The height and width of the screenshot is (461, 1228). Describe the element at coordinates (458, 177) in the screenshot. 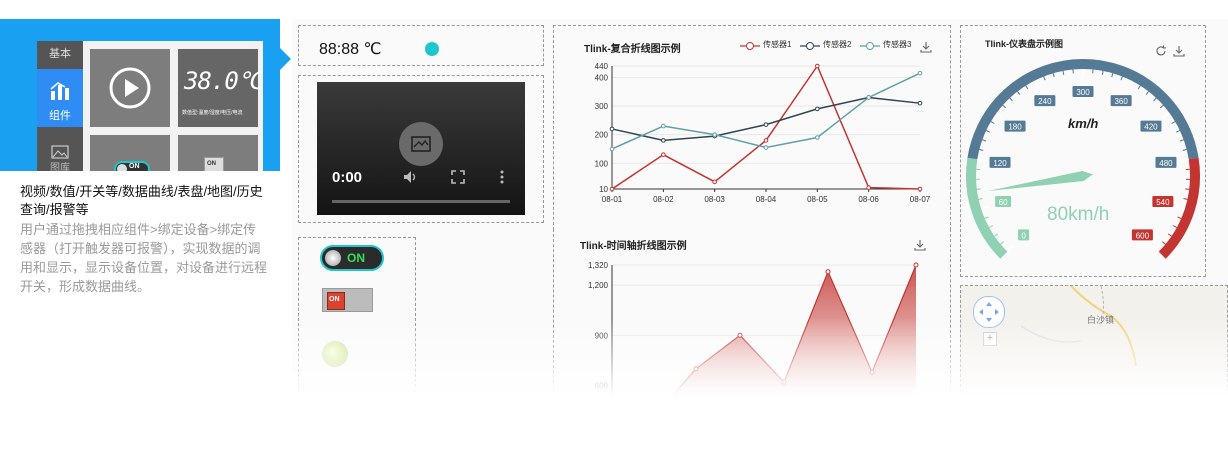

I see `fullscreen-icon` at that location.